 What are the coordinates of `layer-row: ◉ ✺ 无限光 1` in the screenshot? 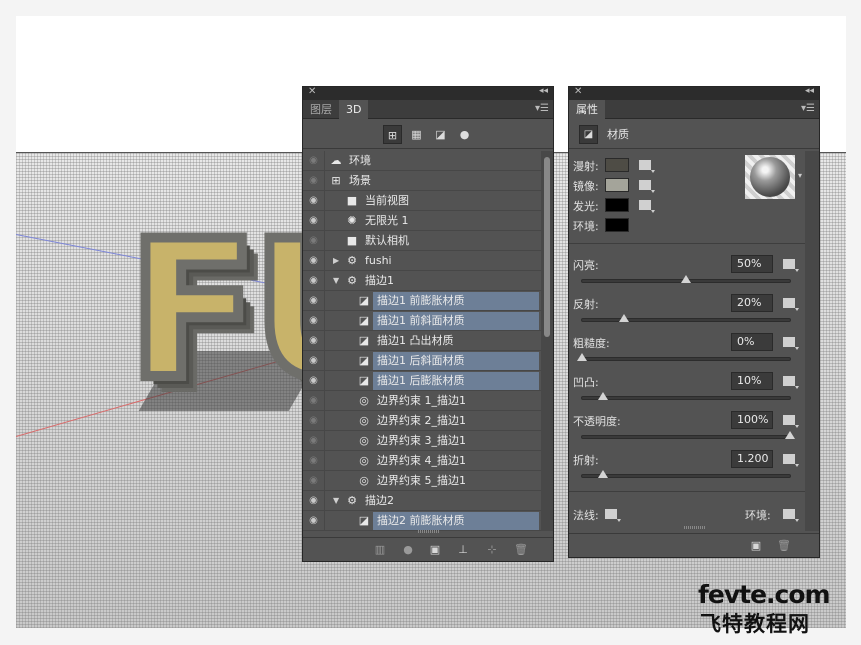 It's located at (422, 221).